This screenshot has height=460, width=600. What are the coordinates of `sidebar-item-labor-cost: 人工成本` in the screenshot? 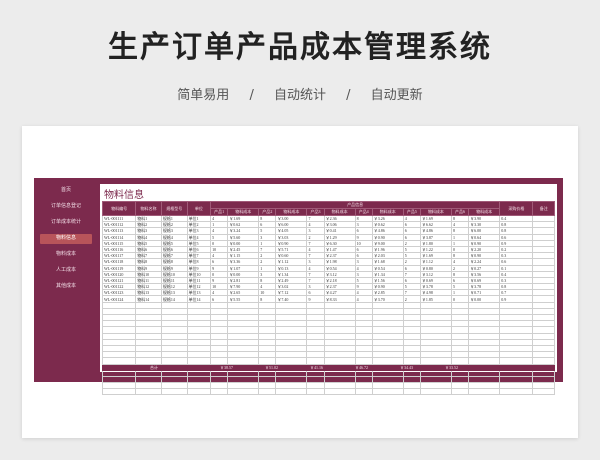 It's located at (66, 271).